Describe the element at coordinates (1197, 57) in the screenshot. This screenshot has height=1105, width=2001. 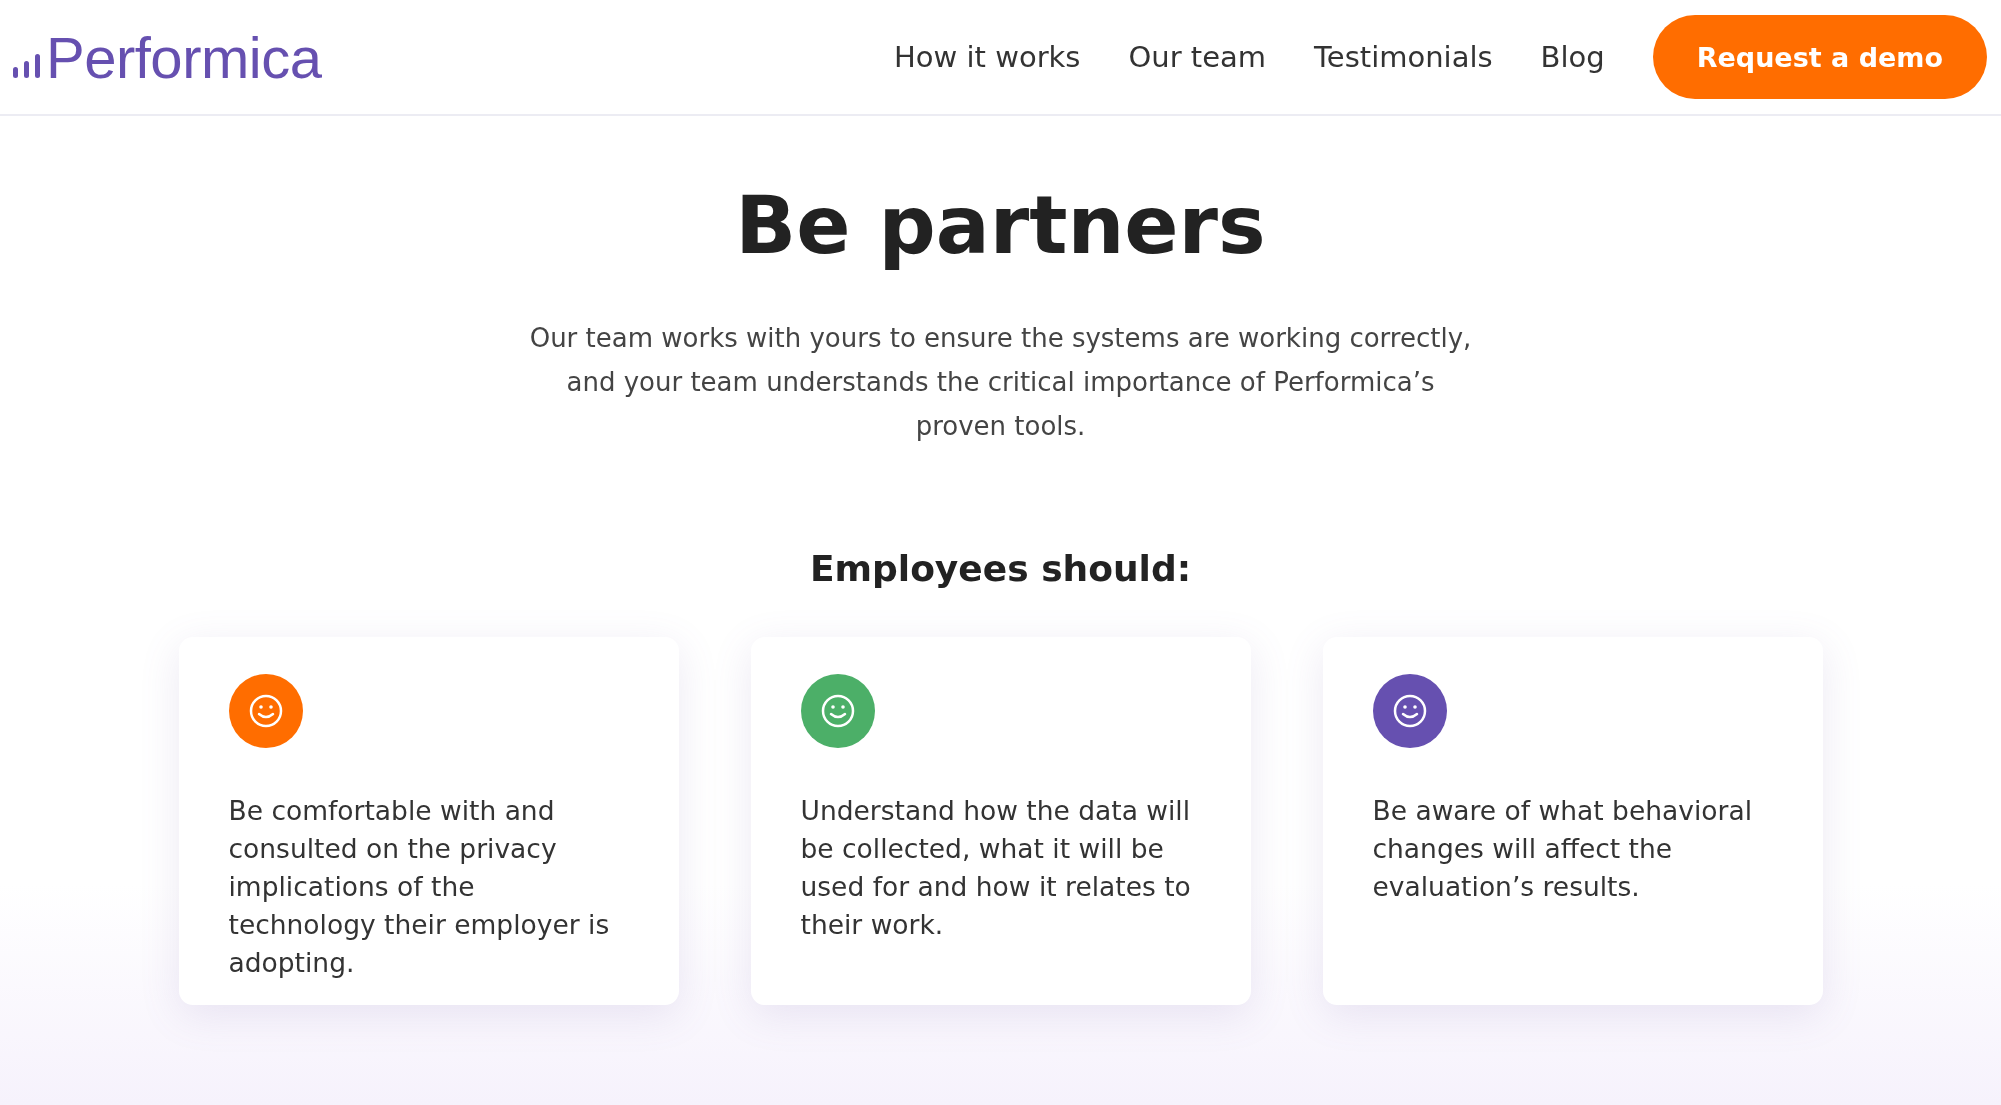
I see `nav-link: Our team` at that location.